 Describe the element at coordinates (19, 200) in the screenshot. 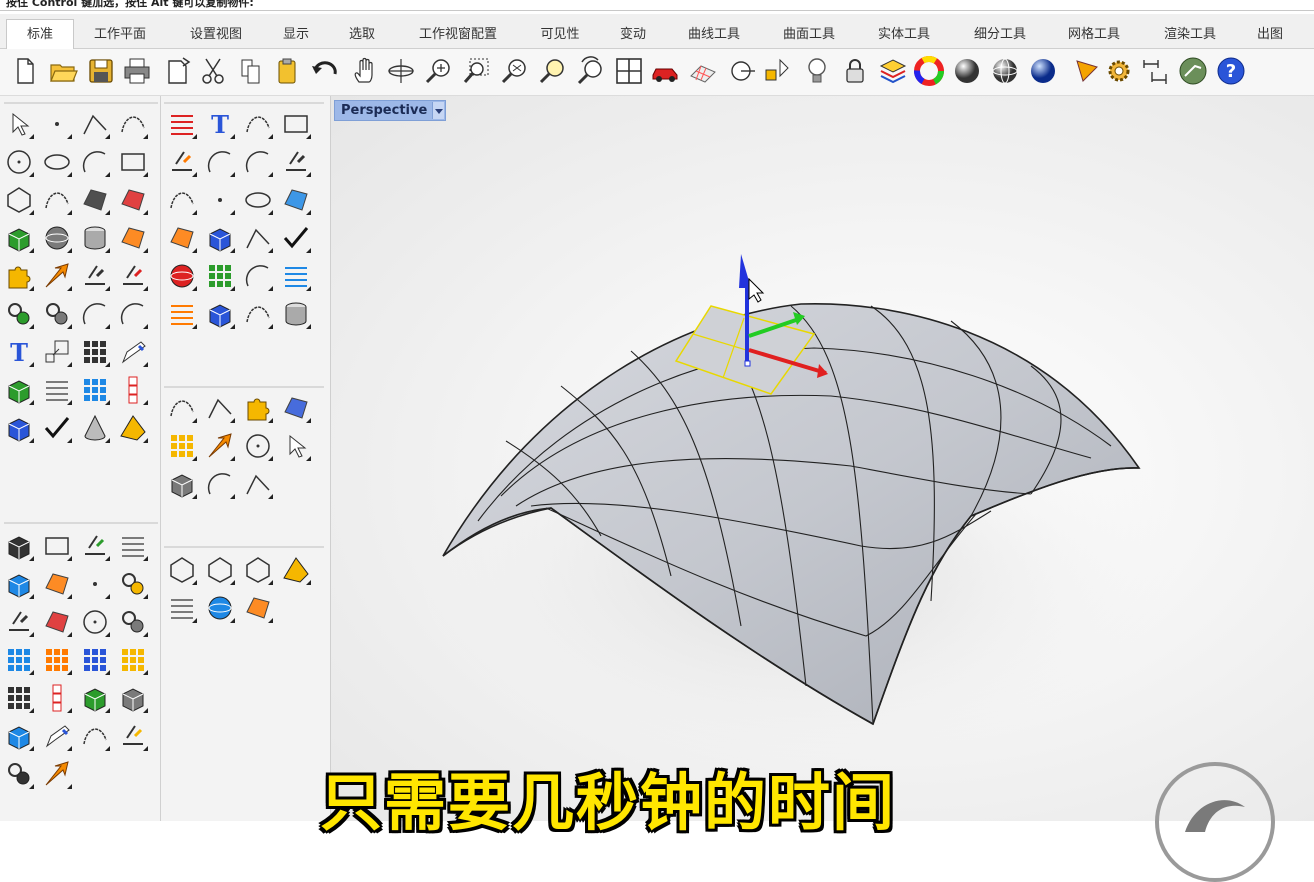

I see `polygon-icon` at that location.